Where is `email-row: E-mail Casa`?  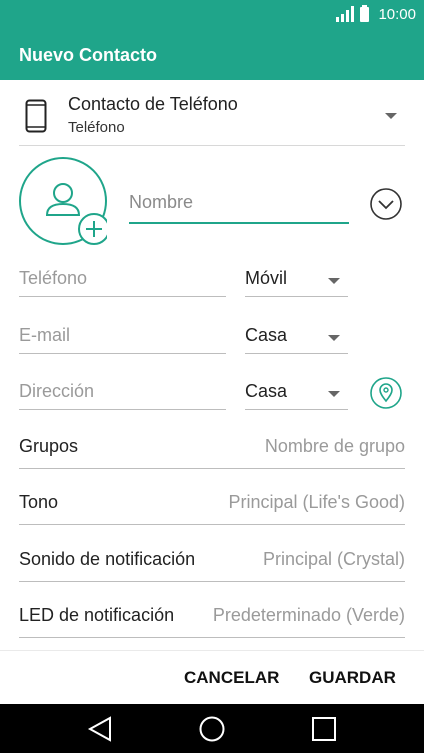
email-row: E-mail Casa is located at coordinates (184, 337).